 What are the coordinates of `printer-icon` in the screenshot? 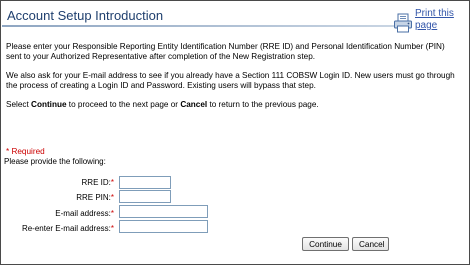 It's located at (403, 23).